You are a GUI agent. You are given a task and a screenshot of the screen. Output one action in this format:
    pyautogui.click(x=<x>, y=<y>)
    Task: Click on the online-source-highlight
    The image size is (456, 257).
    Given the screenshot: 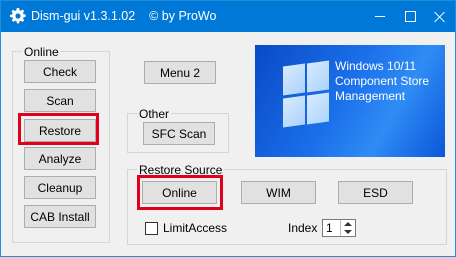 What is the action you would take?
    pyautogui.click(x=180, y=192)
    